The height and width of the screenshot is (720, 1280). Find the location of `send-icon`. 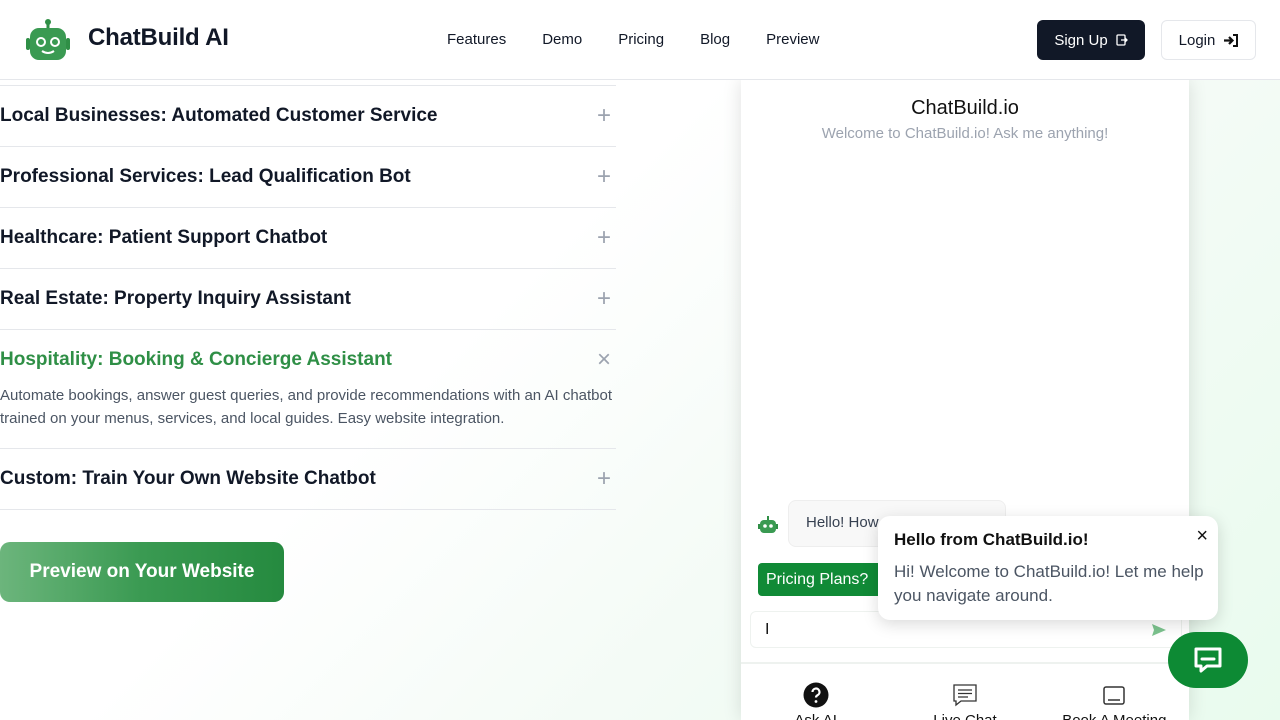

send-icon is located at coordinates (1159, 630).